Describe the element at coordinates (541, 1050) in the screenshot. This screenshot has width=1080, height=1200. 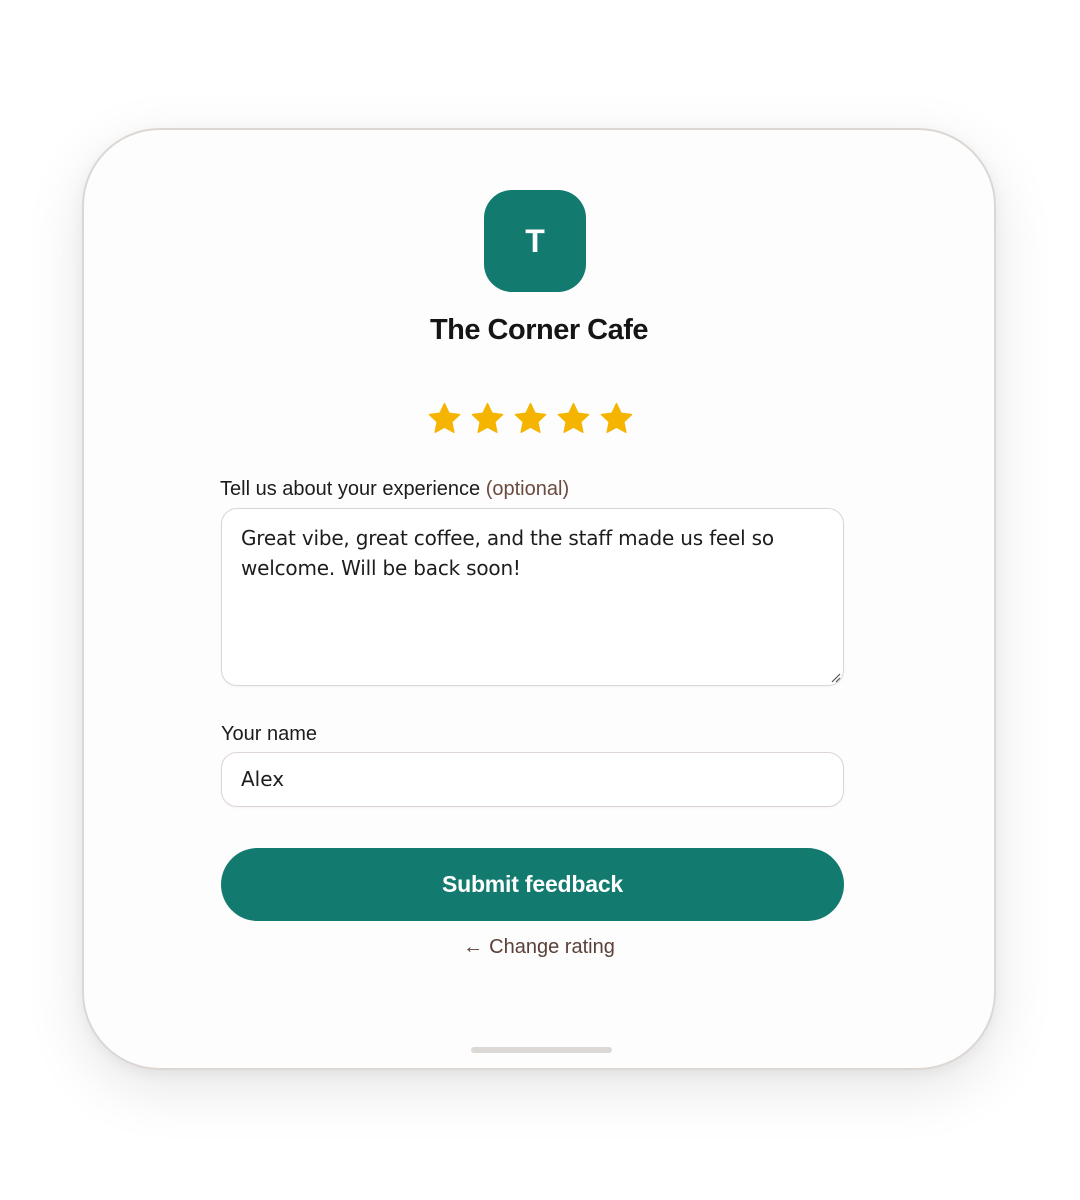
I see `home-indicator` at that location.